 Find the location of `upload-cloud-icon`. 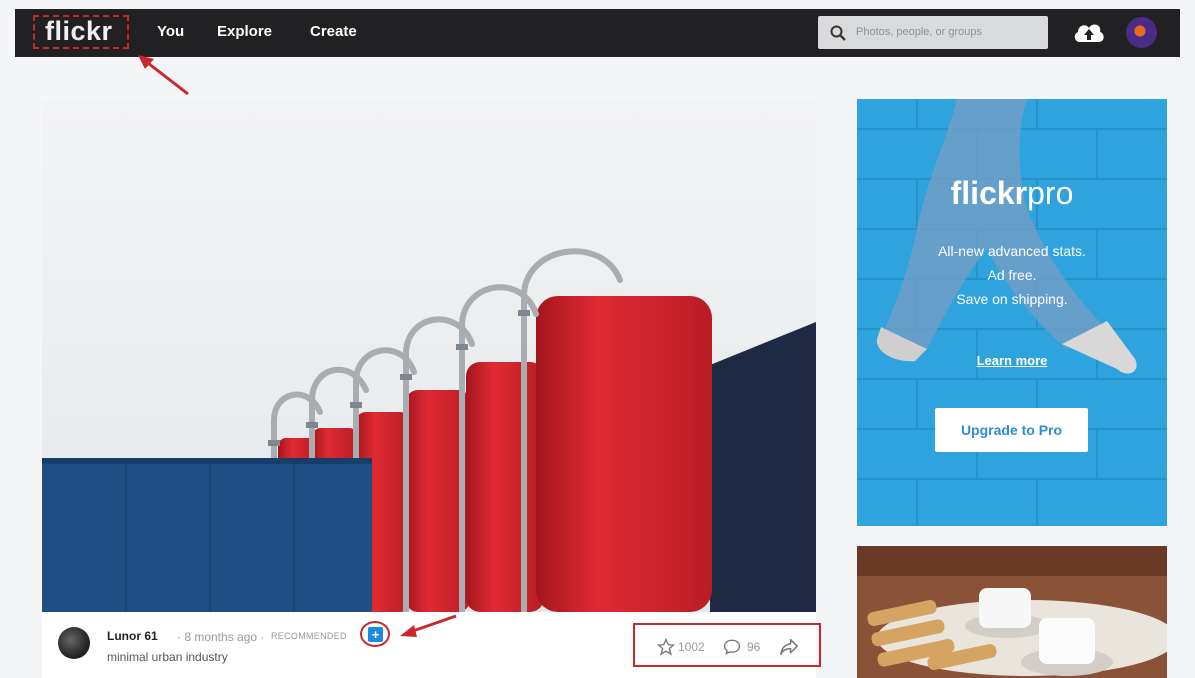

upload-cloud-icon is located at coordinates (1089, 32).